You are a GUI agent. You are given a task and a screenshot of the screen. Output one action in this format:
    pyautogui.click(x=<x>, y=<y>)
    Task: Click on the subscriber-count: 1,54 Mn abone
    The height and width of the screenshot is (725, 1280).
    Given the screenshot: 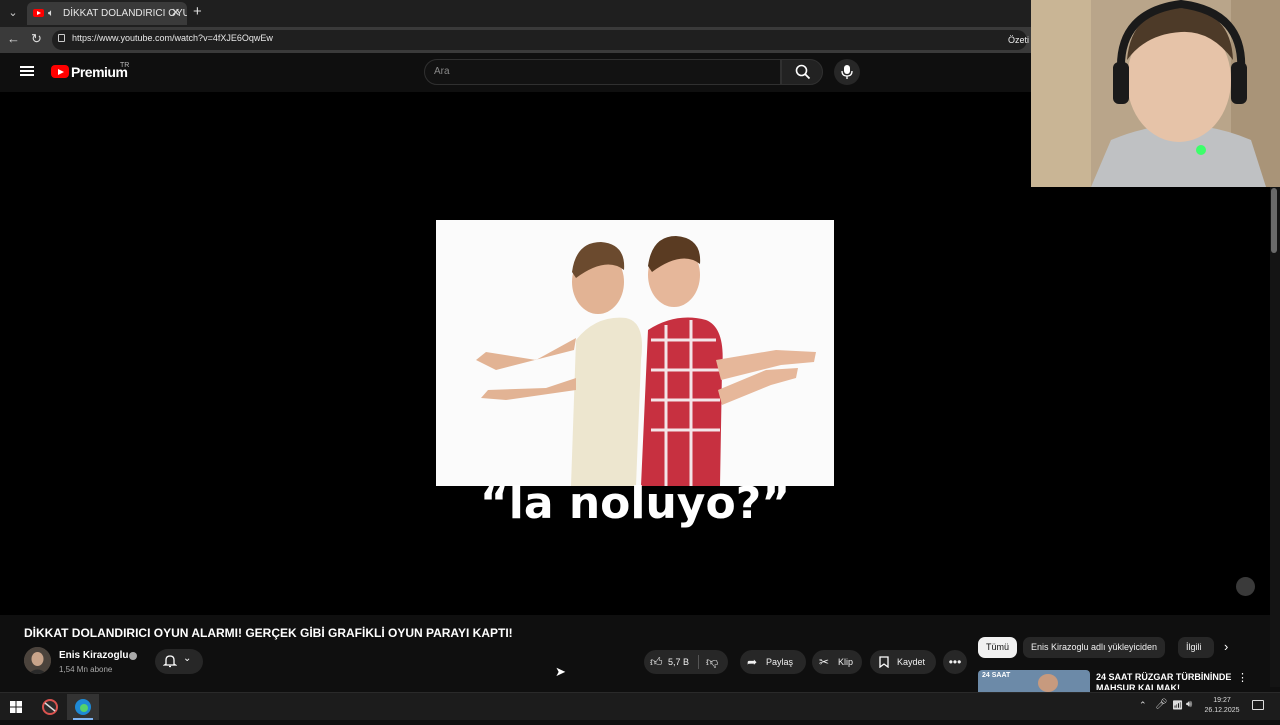 What is the action you would take?
    pyautogui.click(x=86, y=669)
    